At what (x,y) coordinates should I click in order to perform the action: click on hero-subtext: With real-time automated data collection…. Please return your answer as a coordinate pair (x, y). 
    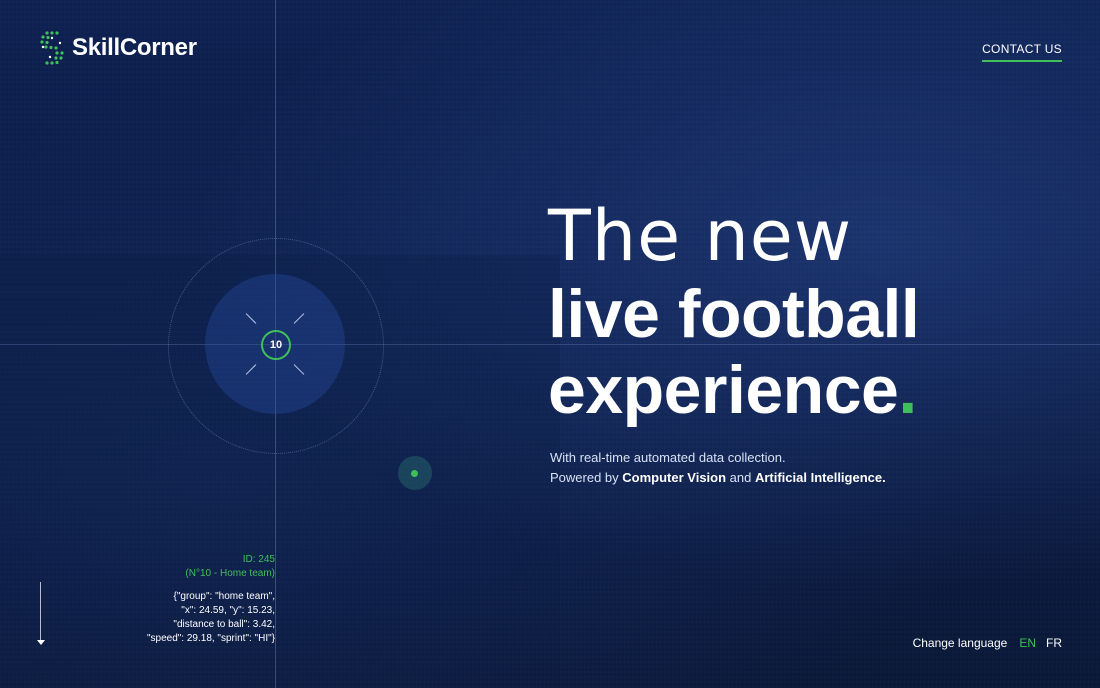
    Looking at the image, I should click on (718, 468).